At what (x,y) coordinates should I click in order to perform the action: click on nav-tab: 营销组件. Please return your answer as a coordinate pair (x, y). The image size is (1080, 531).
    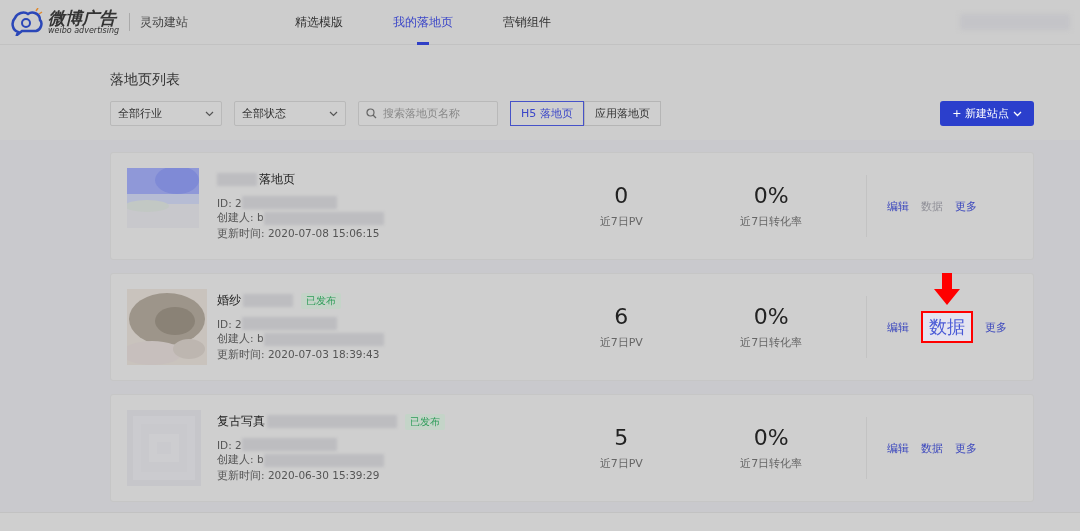
    Looking at the image, I should click on (527, 22).